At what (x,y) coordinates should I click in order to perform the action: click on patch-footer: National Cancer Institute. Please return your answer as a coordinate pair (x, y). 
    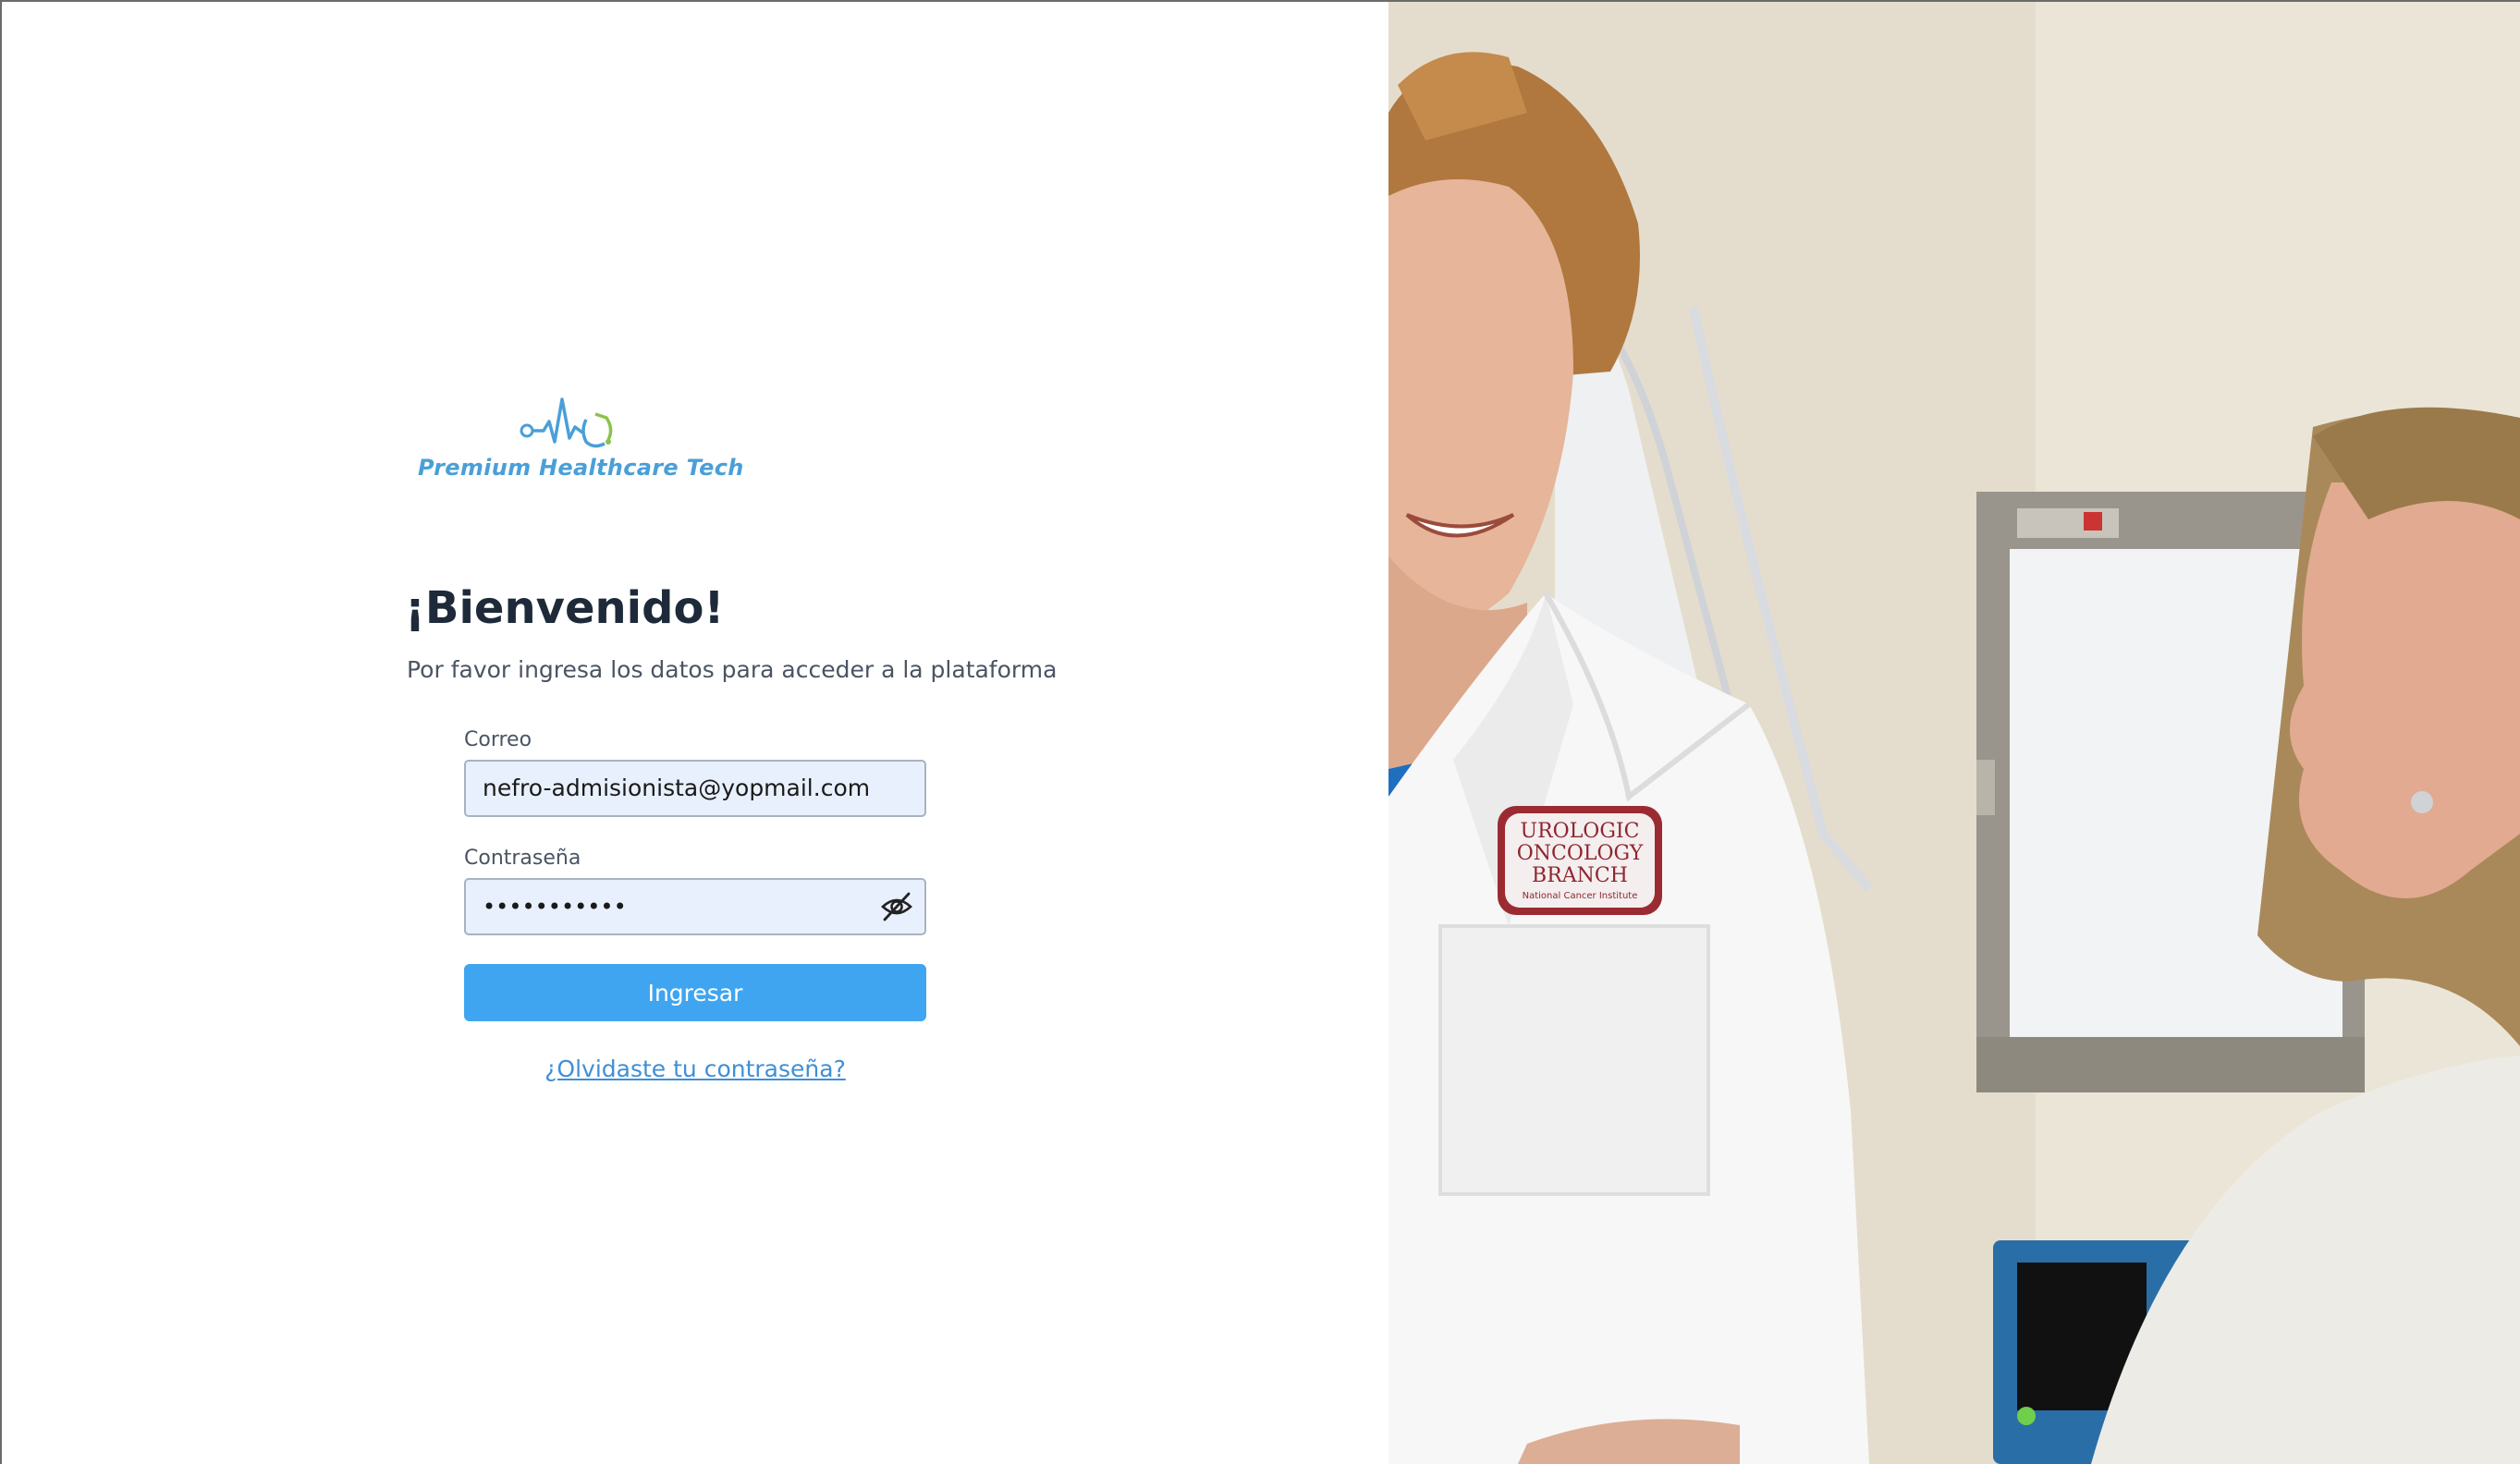
    Looking at the image, I should click on (1580, 896).